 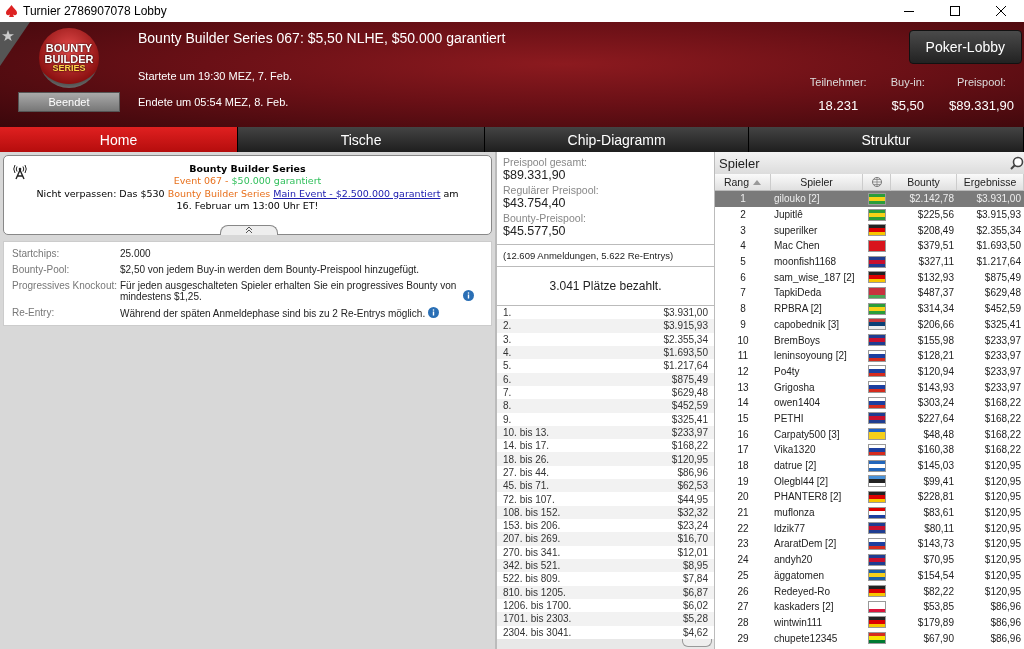 What do you see at coordinates (743, 199) in the screenshot?
I see `rank-cell: 1` at bounding box center [743, 199].